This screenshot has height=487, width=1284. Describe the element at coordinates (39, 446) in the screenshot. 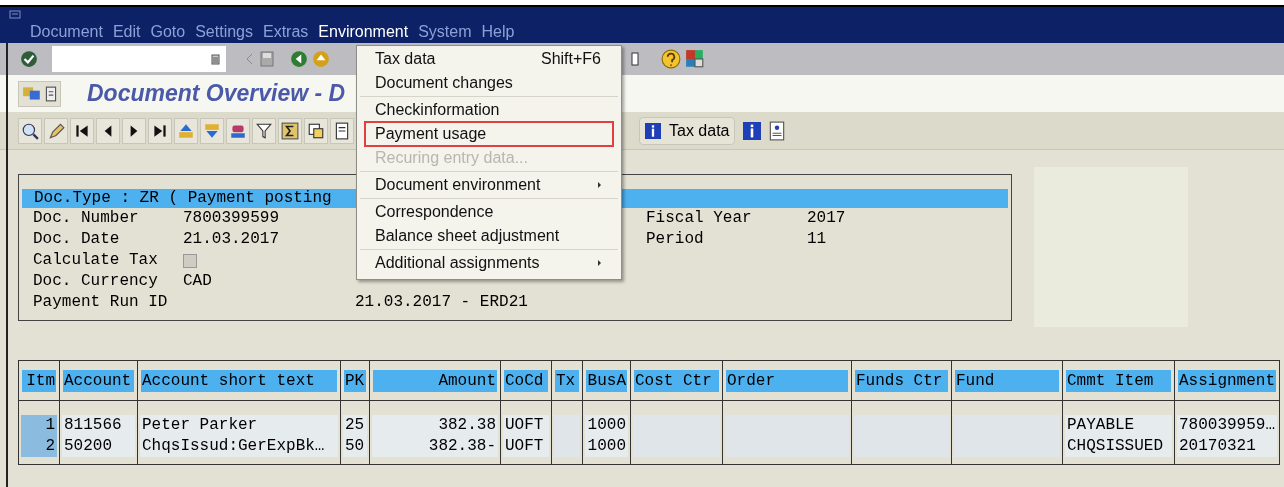

I see `table-cell: 2` at that location.